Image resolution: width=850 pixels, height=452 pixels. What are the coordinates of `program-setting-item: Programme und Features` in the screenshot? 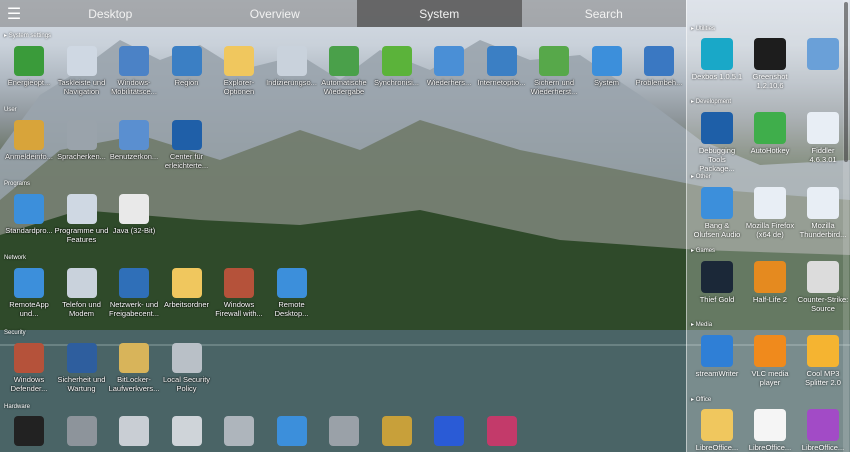 It's located at (82, 219).